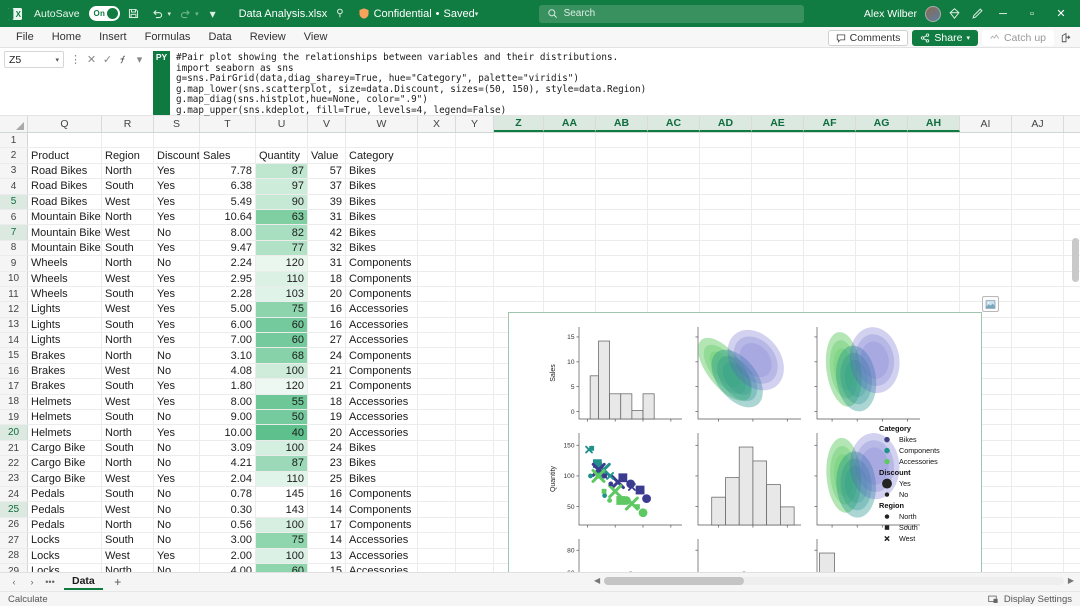 The image size is (1080, 608). Describe the element at coordinates (475, 155) in the screenshot. I see `cell-Y2` at that location.